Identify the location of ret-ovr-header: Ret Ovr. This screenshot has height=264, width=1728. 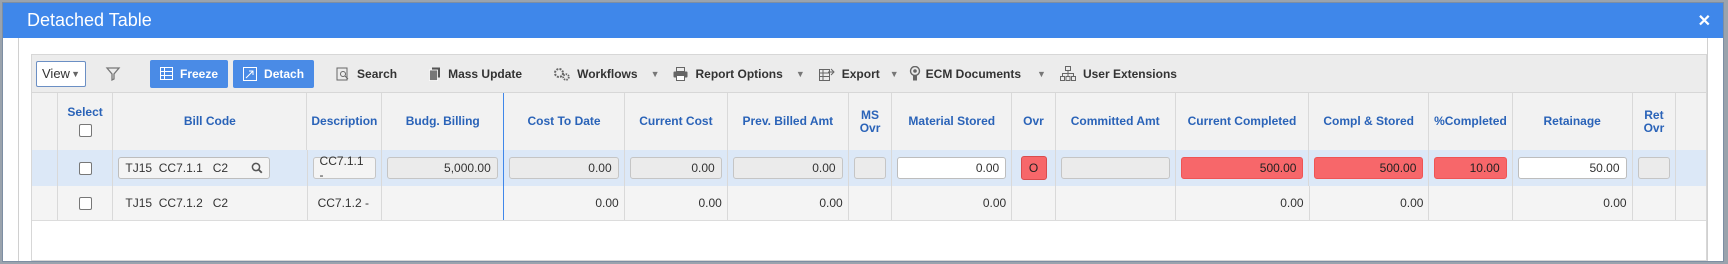
(1655, 121).